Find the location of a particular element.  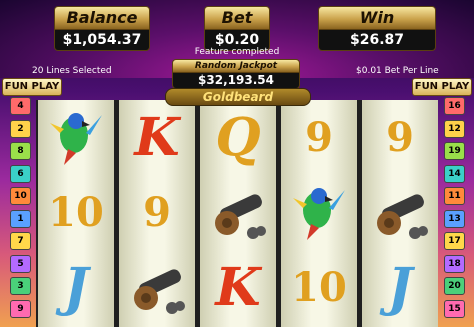

symbol-q: Q is located at coordinates (238, 137).